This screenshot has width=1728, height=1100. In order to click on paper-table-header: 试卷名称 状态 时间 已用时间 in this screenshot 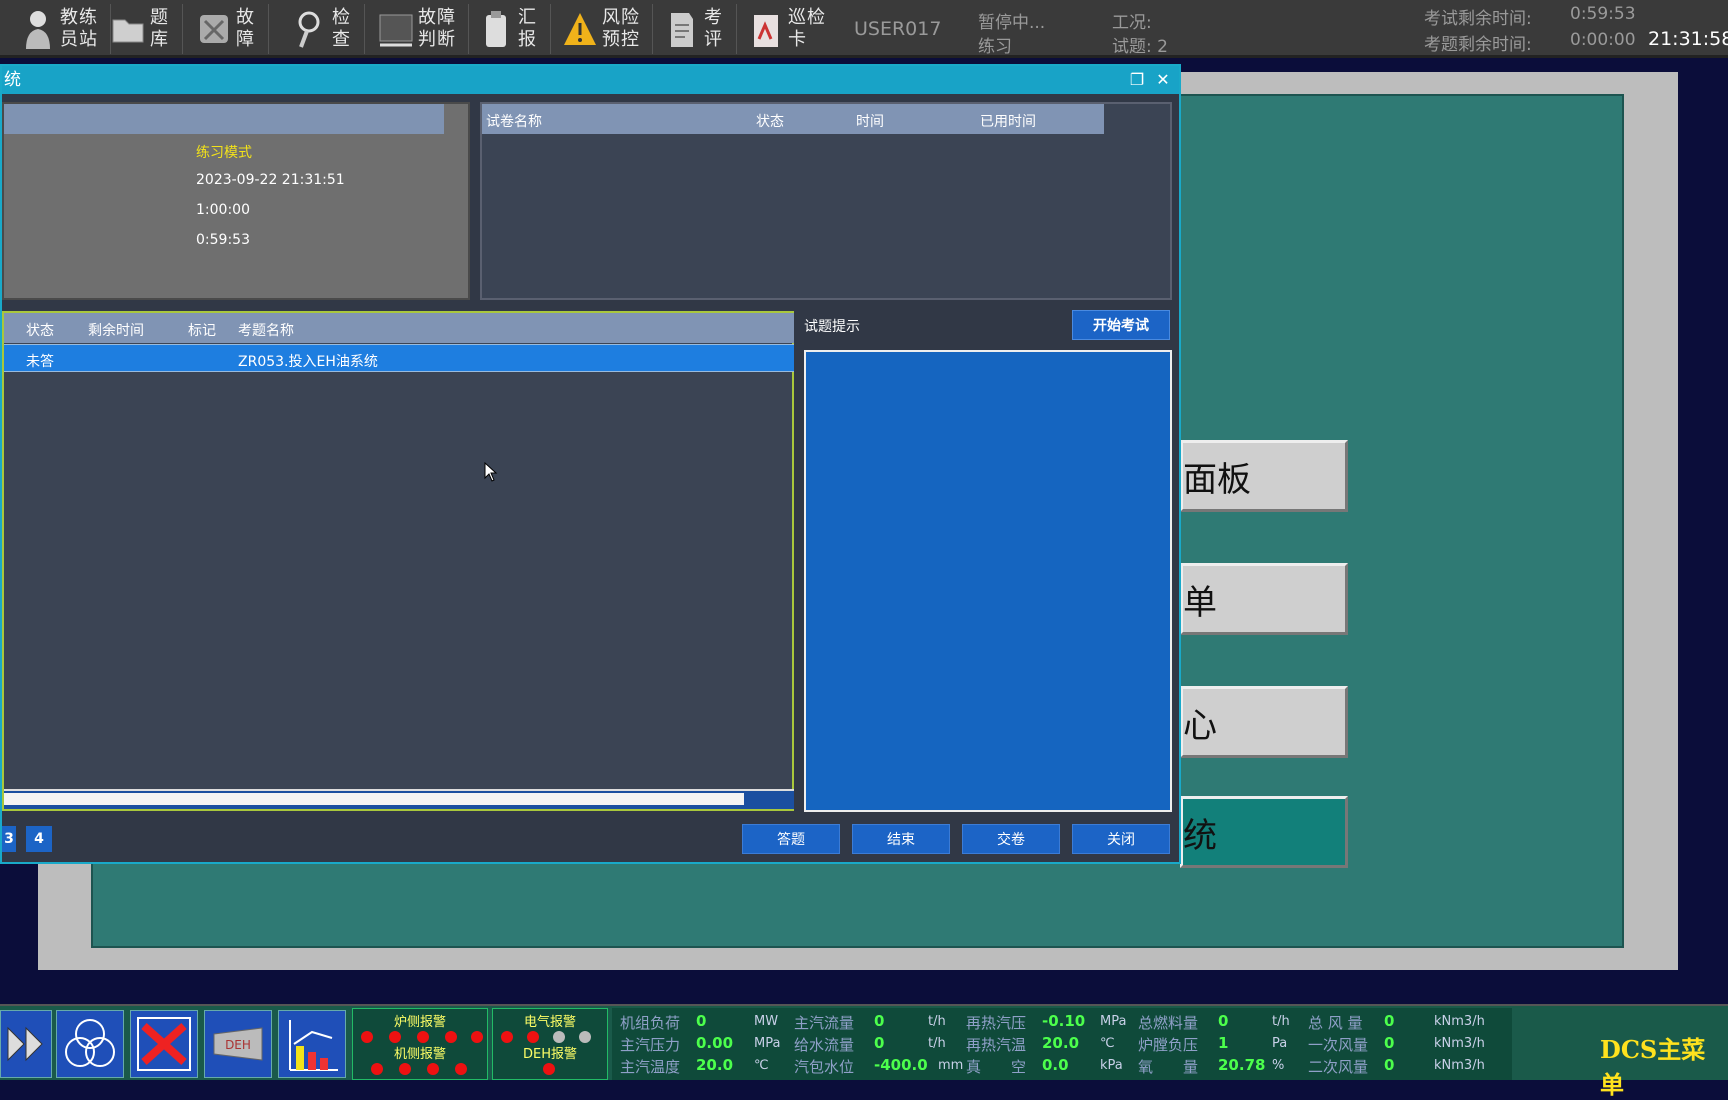, I will do `click(793, 119)`.